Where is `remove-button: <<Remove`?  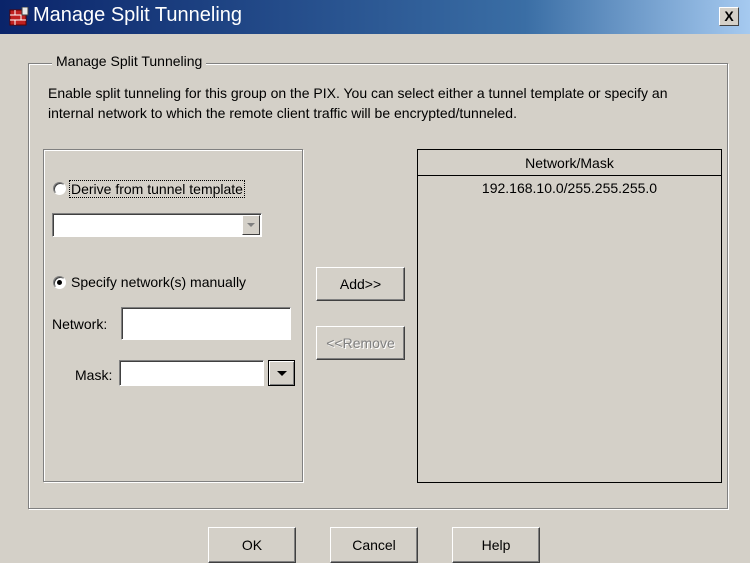 remove-button: <<Remove is located at coordinates (360, 343).